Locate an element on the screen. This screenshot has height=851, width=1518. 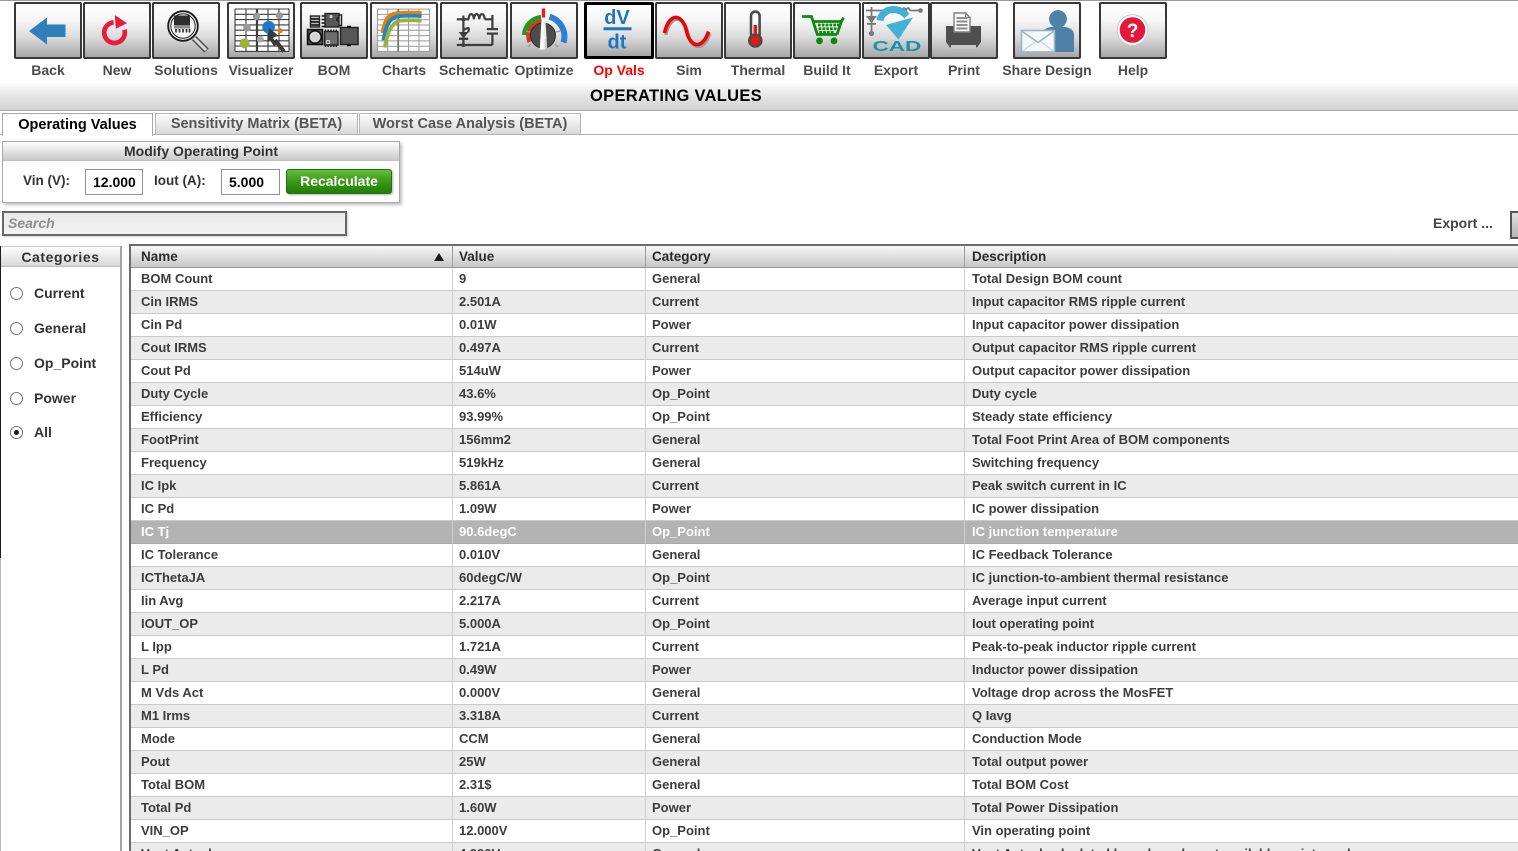
svg-text: dt is located at coordinates (617, 43).